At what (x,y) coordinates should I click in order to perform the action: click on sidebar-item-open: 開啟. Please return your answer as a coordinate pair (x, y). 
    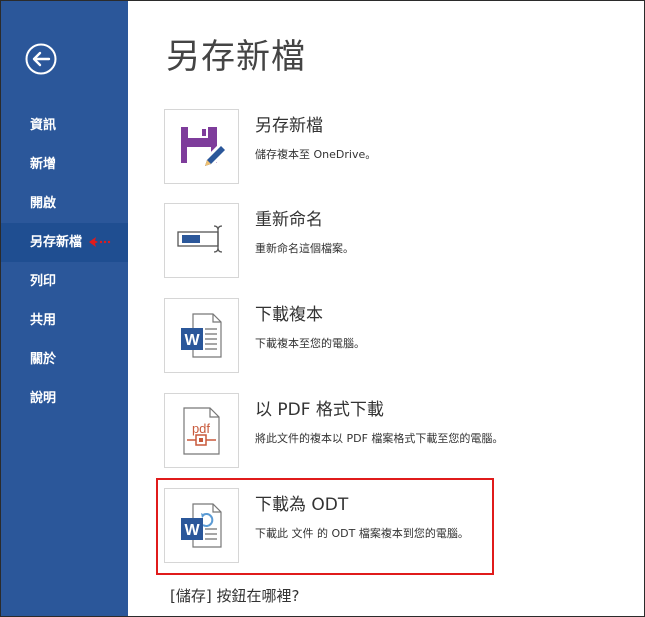
    Looking at the image, I should click on (64, 203).